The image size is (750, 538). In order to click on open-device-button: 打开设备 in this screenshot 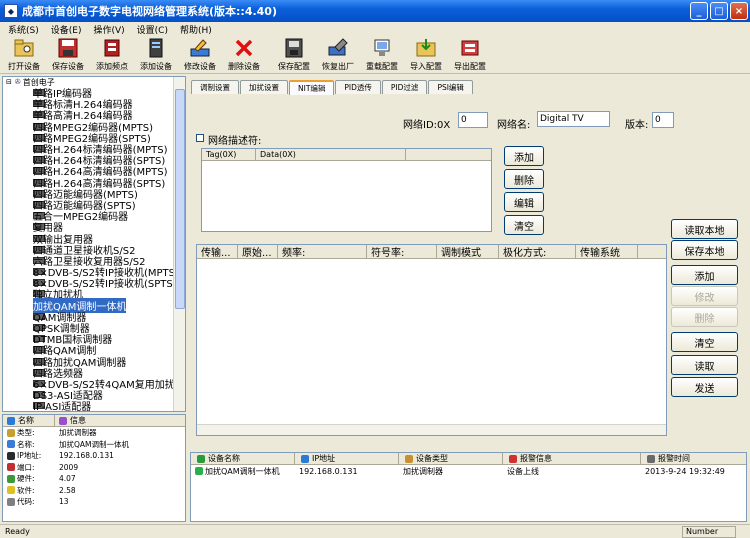, I will do `click(24, 55)`.